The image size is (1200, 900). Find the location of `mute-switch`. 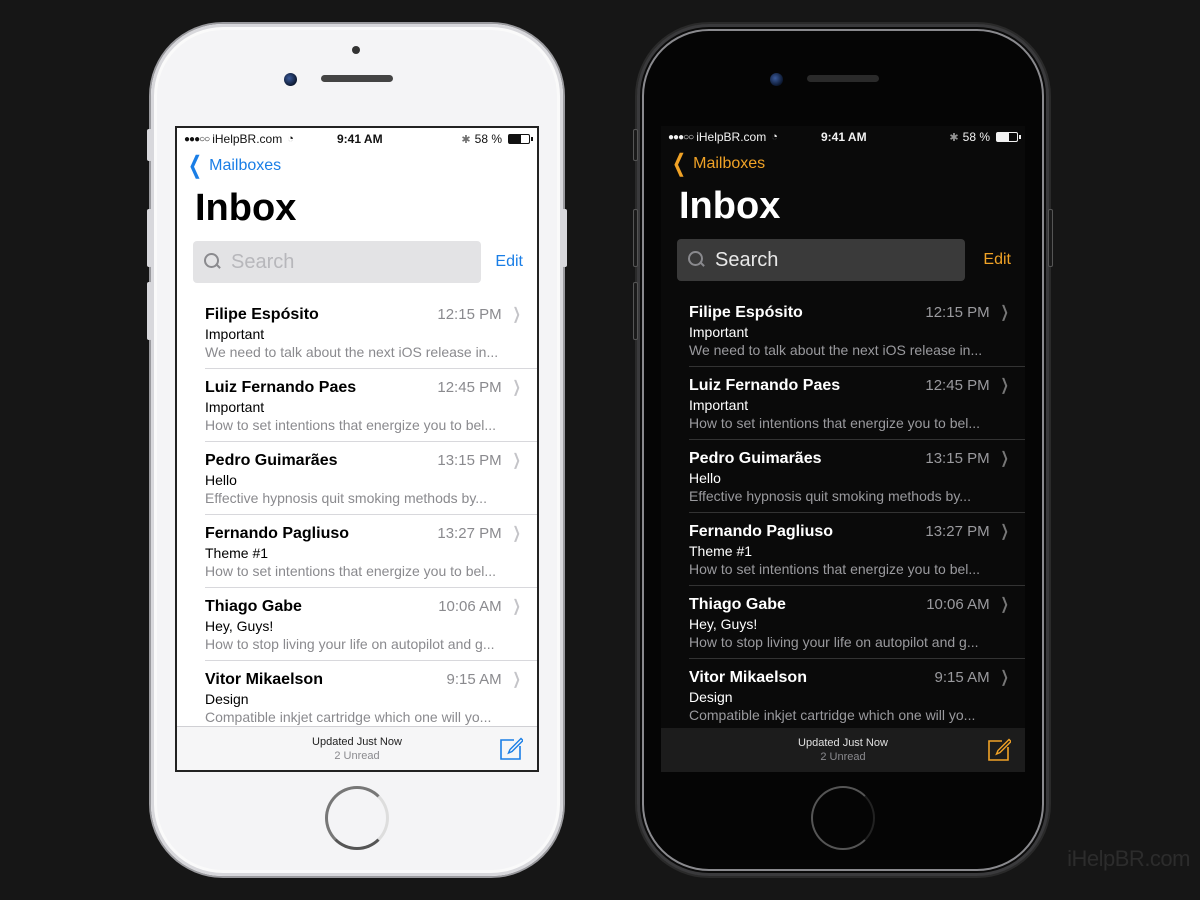

mute-switch is located at coordinates (635, 145).